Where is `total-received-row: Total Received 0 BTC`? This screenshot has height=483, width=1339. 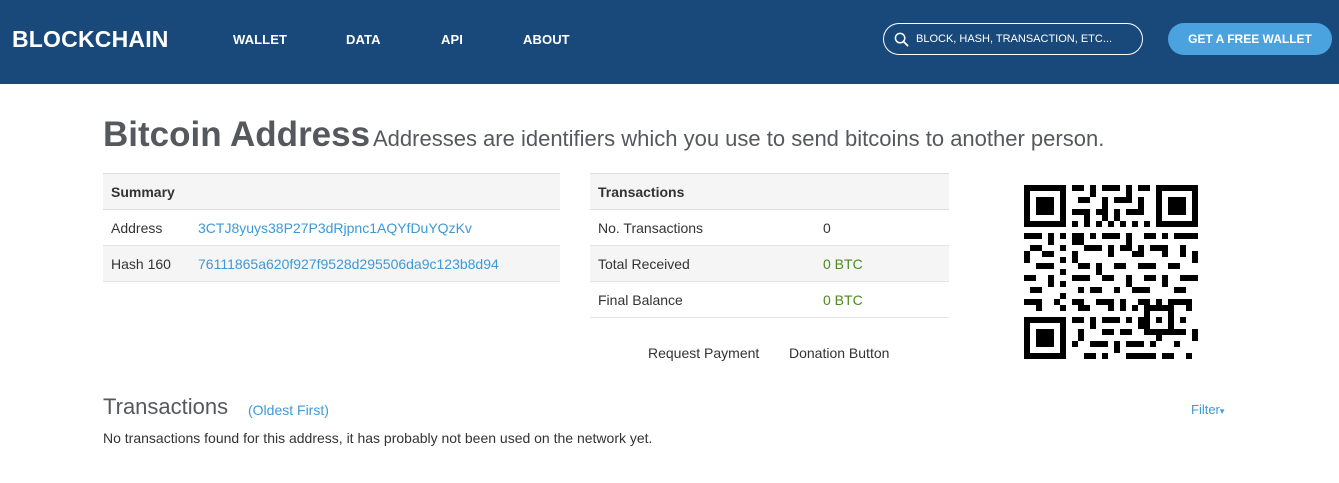
total-received-row: Total Received 0 BTC is located at coordinates (769, 263).